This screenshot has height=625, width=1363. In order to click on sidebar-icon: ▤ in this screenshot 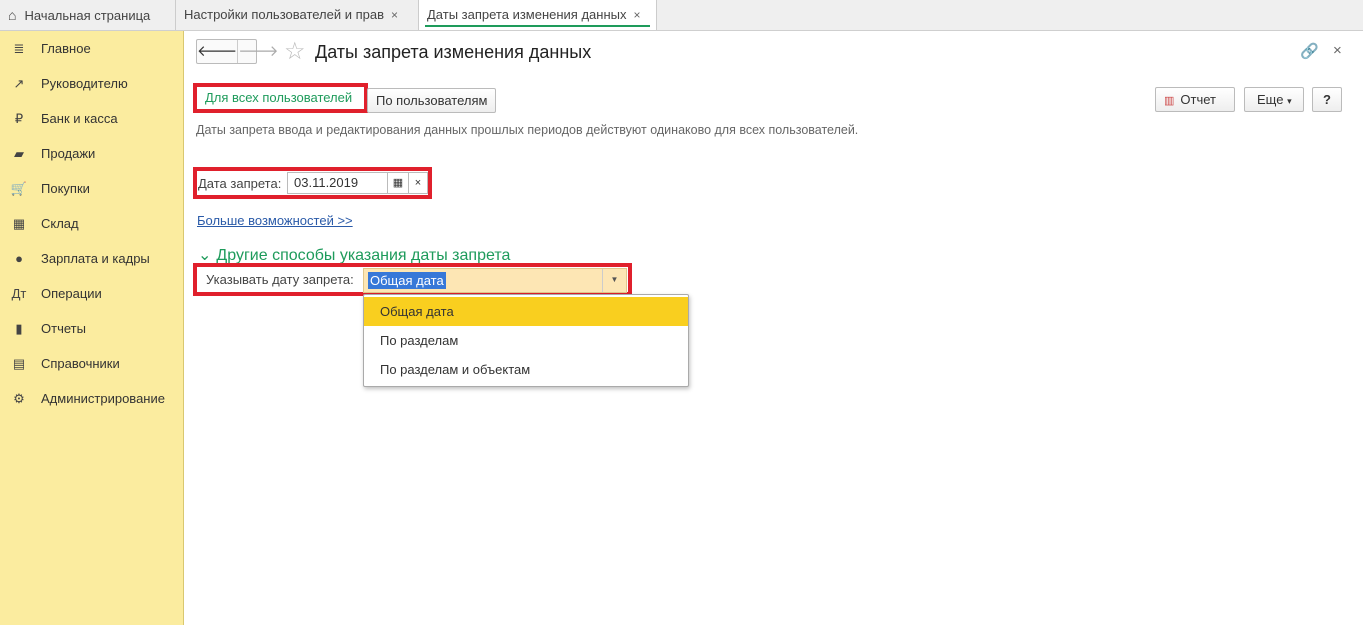, I will do `click(19, 363)`.